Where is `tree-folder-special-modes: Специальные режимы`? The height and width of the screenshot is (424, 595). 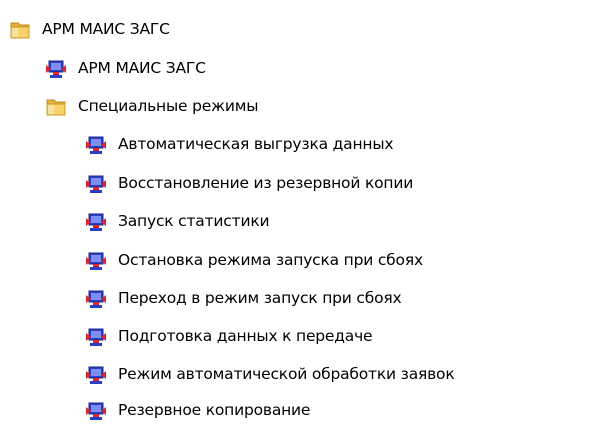
tree-folder-special-modes: Специальные режимы is located at coordinates (151, 107).